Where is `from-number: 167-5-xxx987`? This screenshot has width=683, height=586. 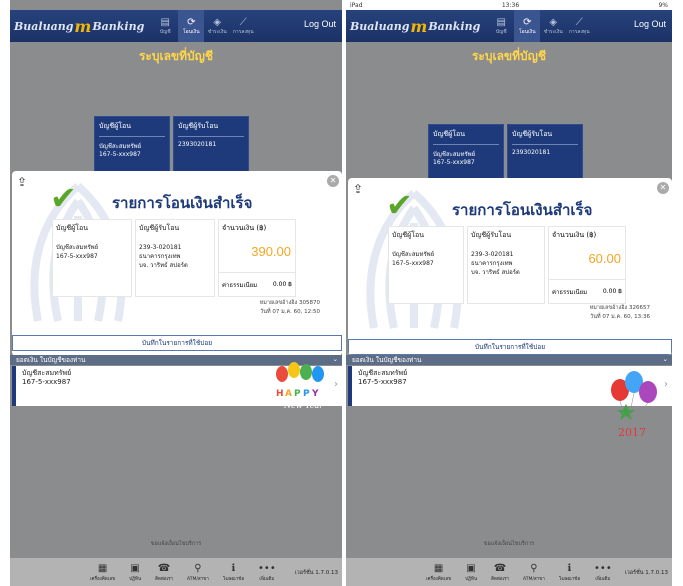
from-number: 167-5-xxx987 is located at coordinates (77, 256).